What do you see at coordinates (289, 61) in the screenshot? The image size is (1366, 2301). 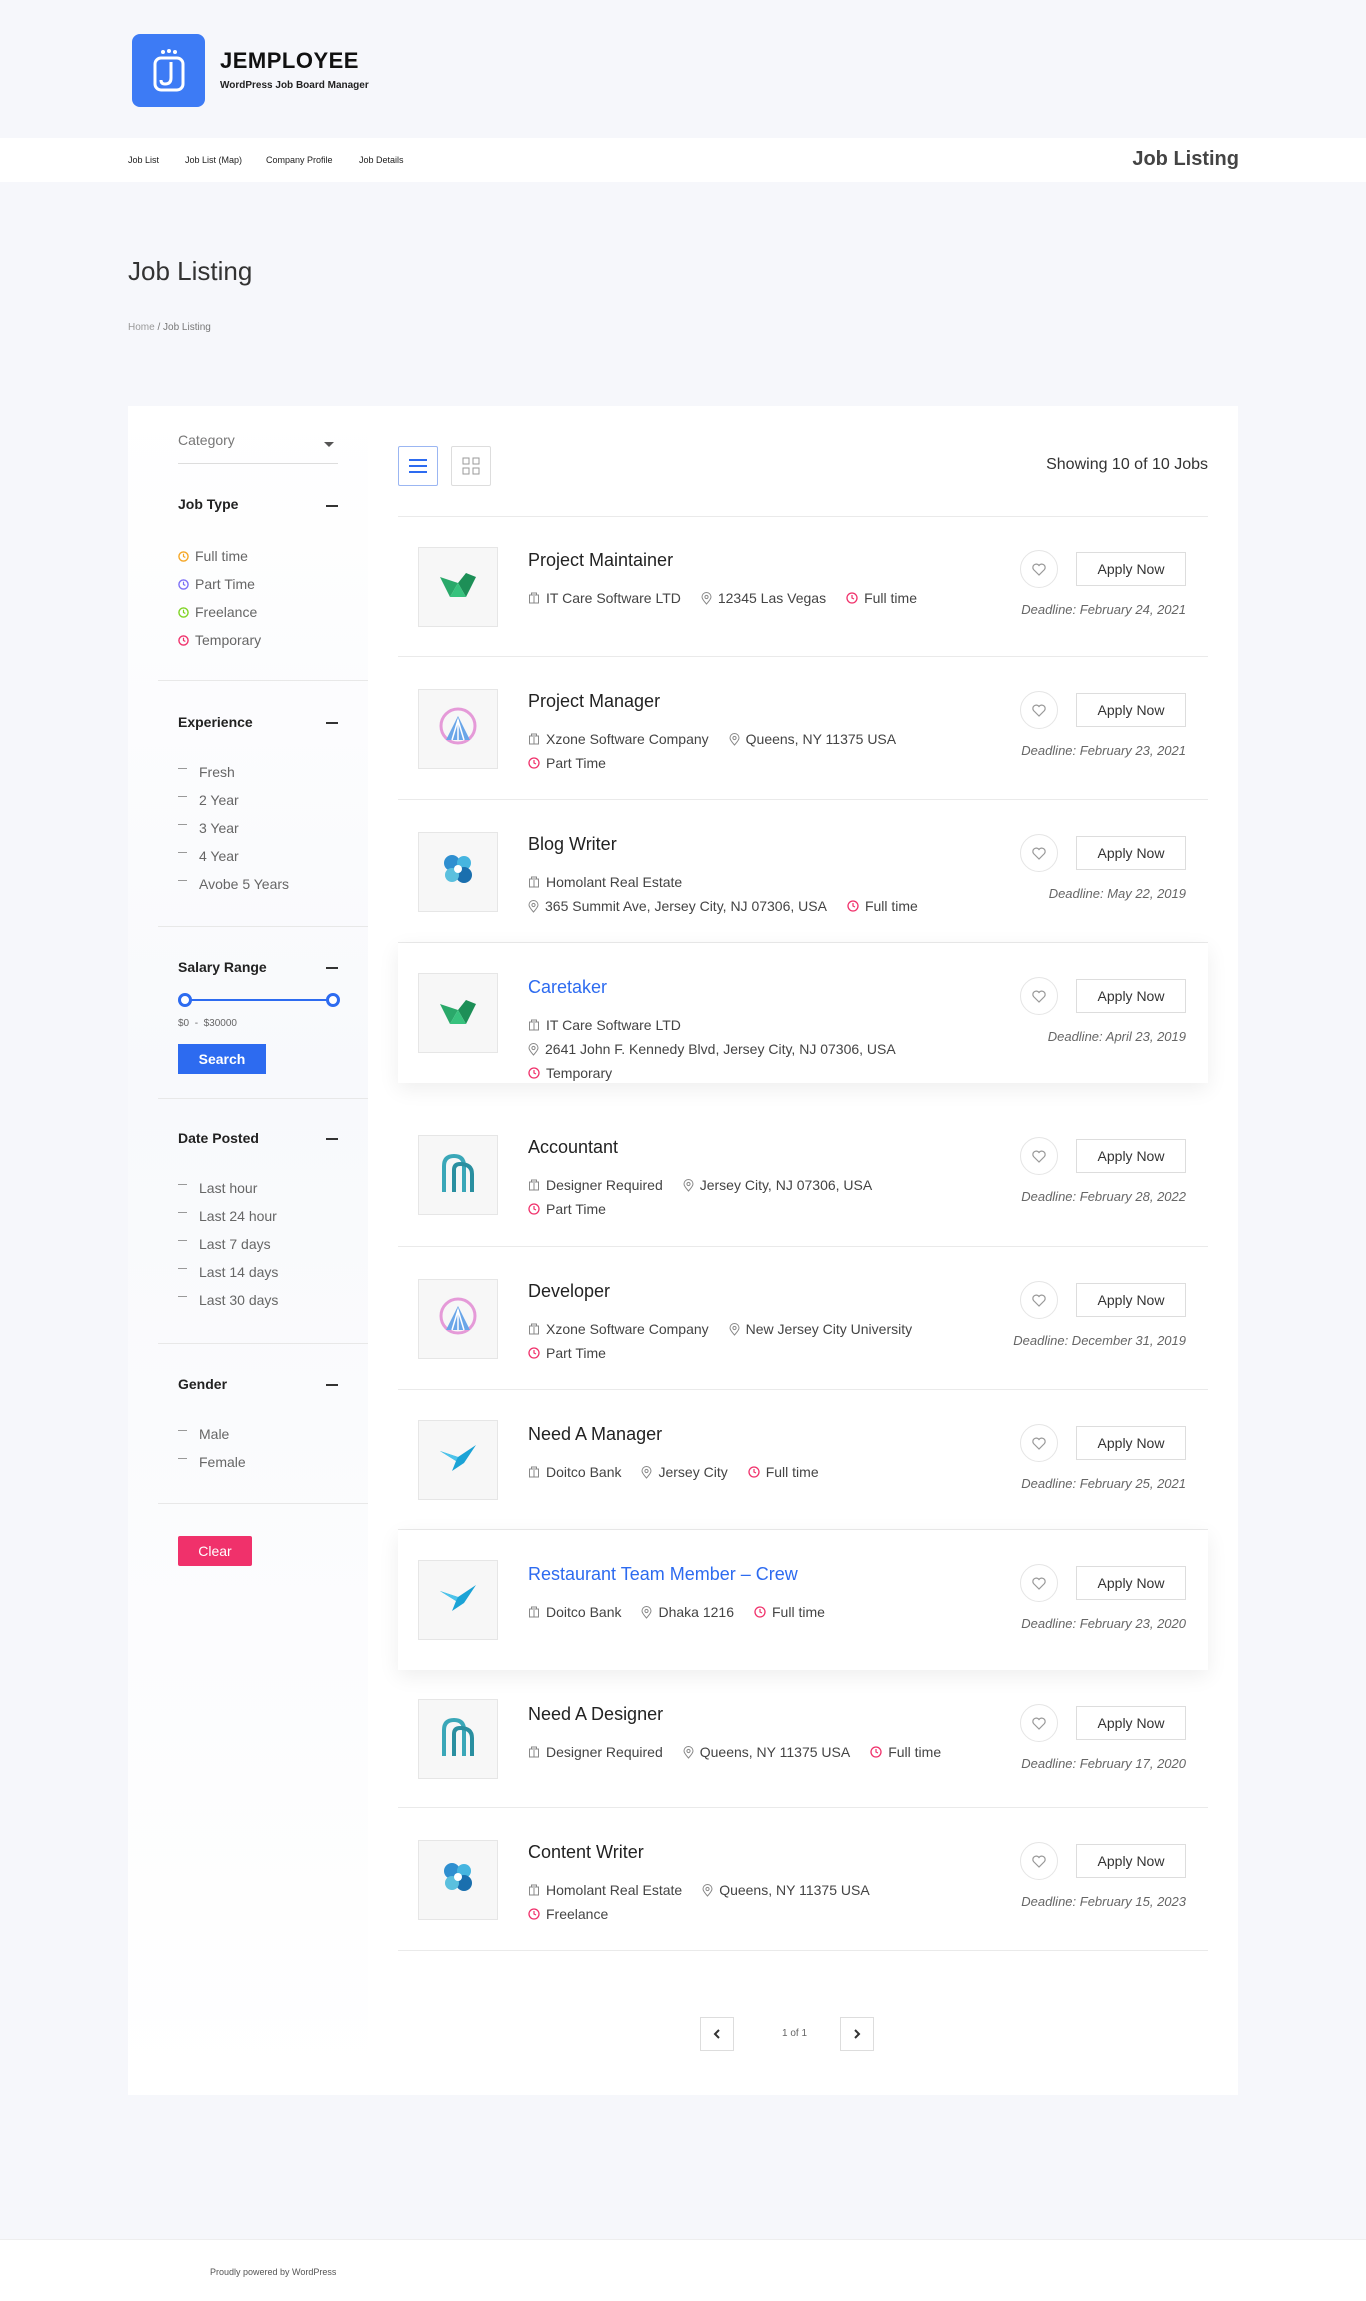 I see `brand-name: JEMPLOYEE` at bounding box center [289, 61].